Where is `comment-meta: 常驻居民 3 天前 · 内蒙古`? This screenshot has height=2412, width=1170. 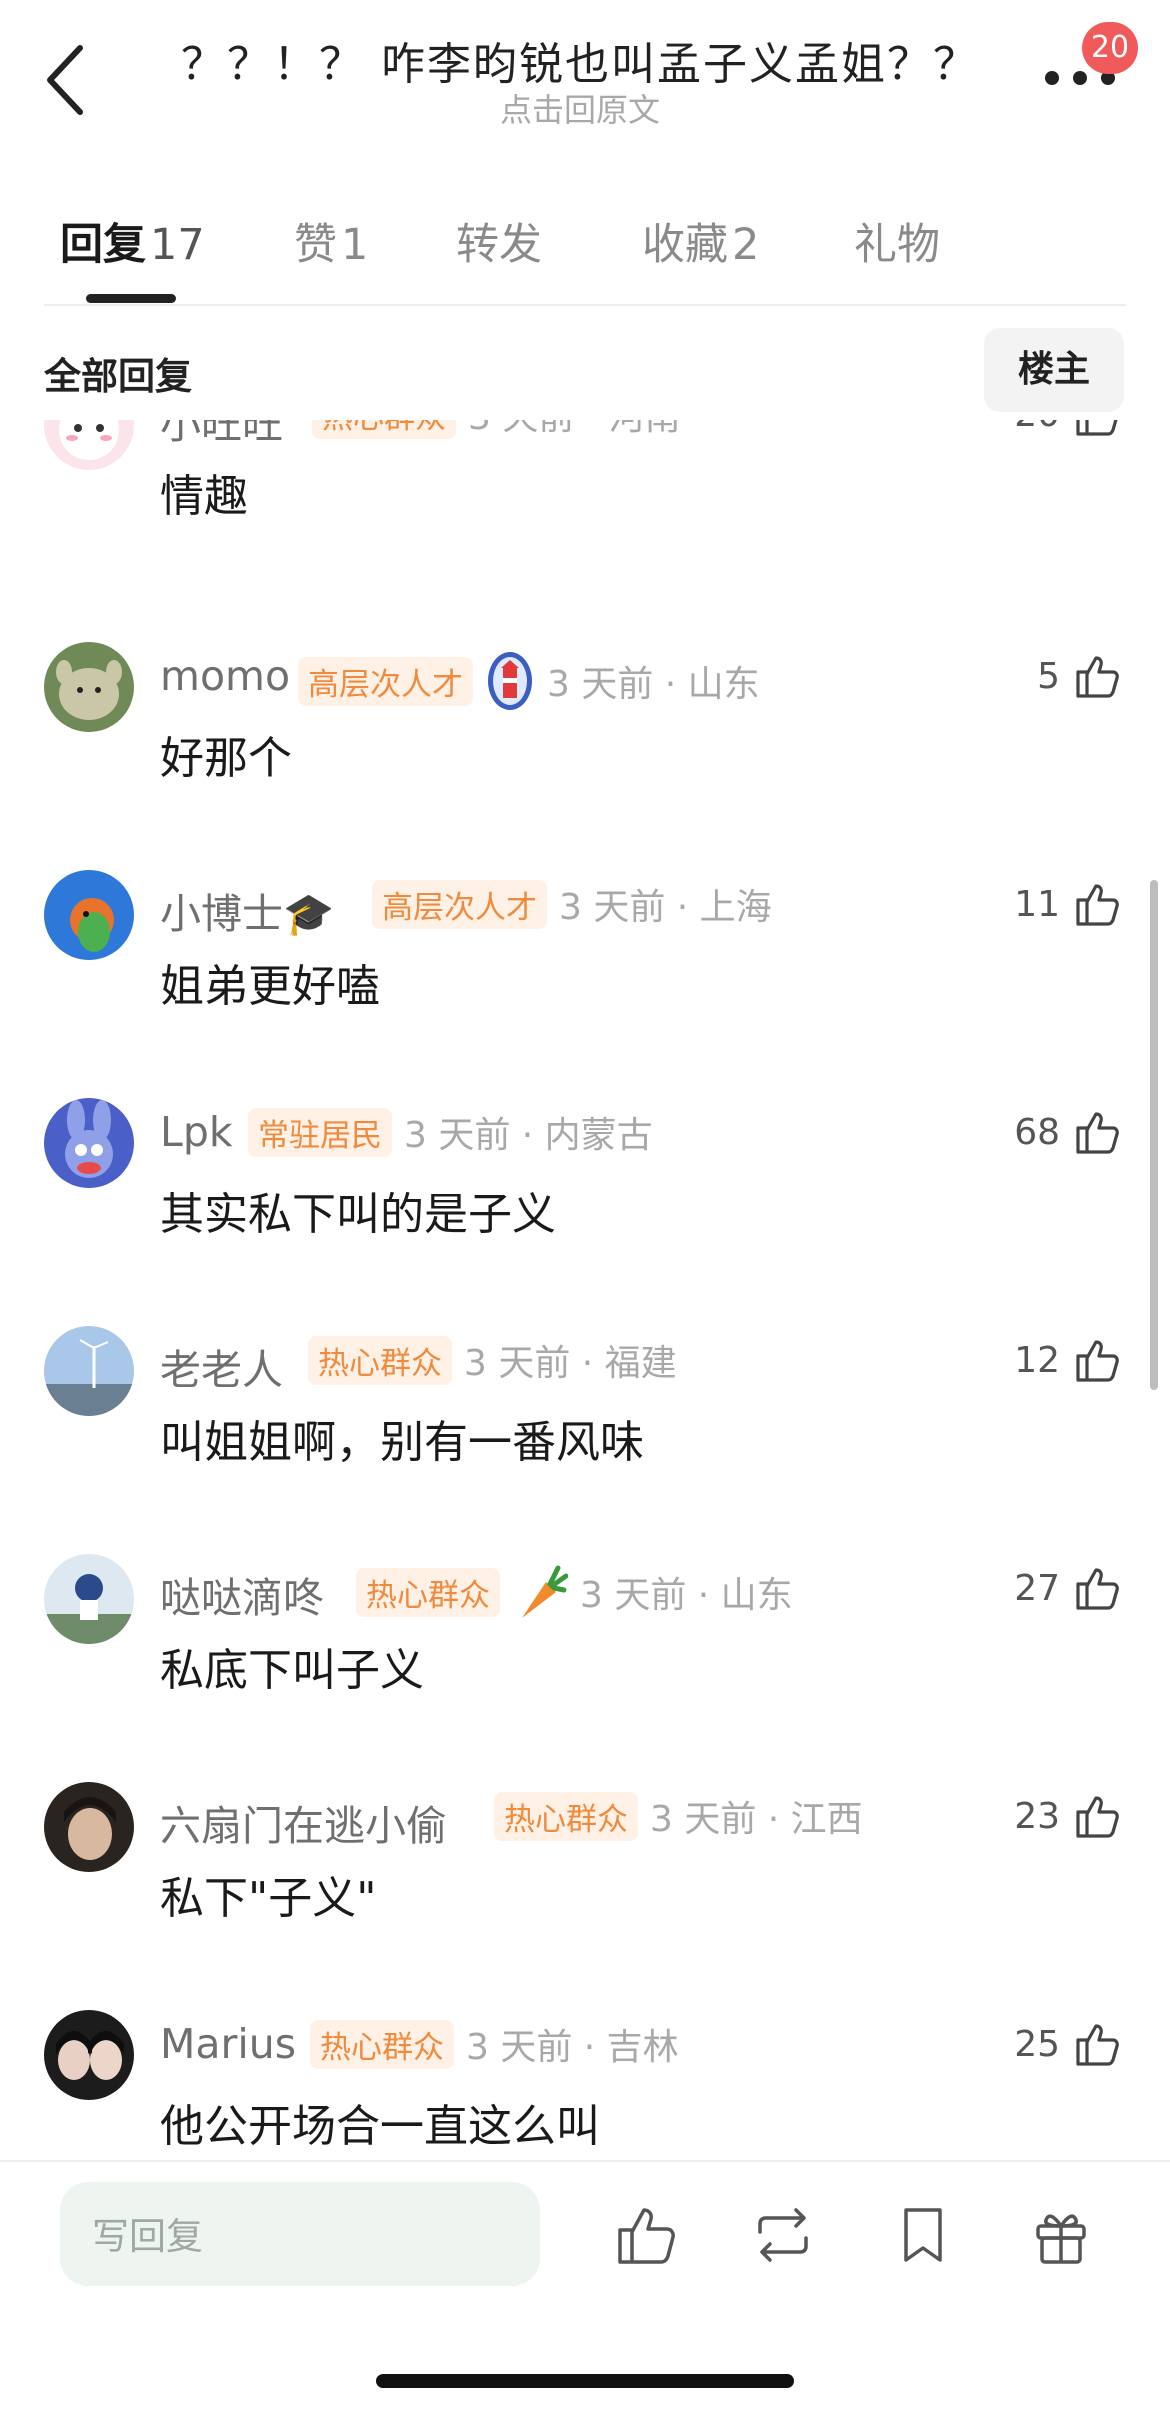 comment-meta: 常驻居民 3 天前 · 内蒙古 is located at coordinates (450, 1132).